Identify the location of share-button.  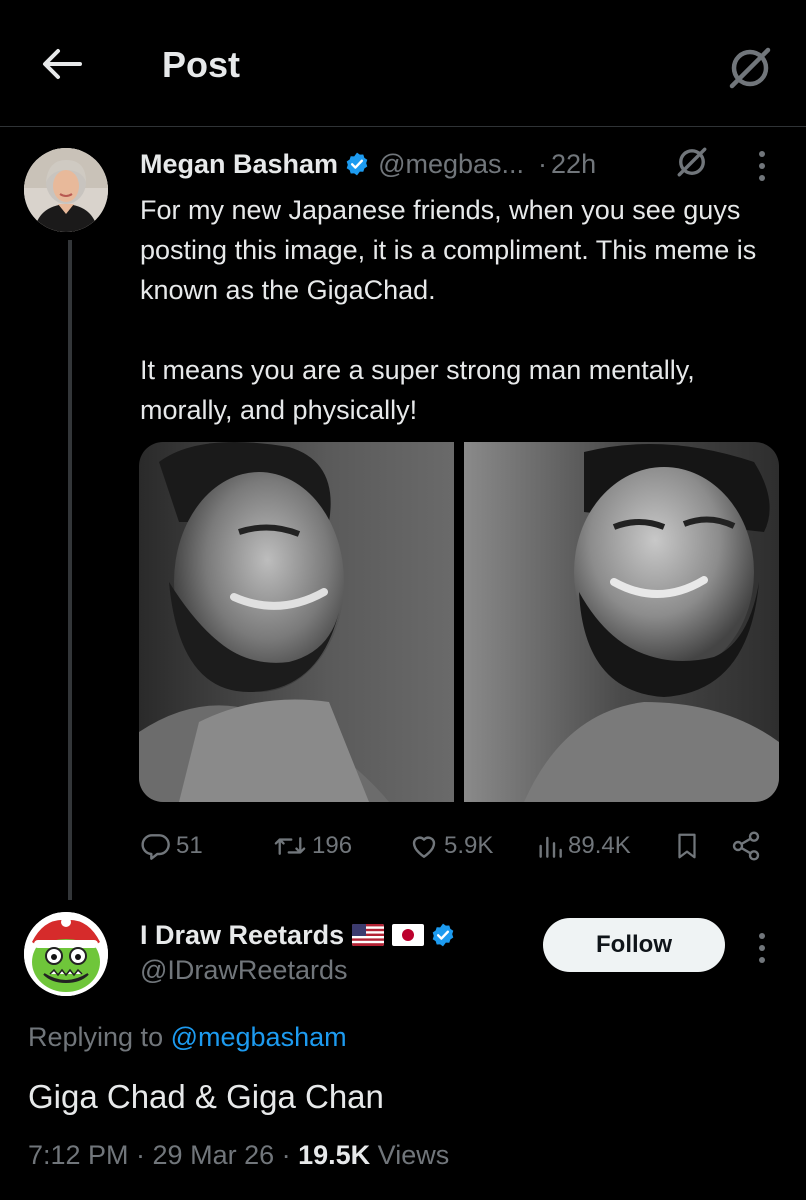
(746, 846).